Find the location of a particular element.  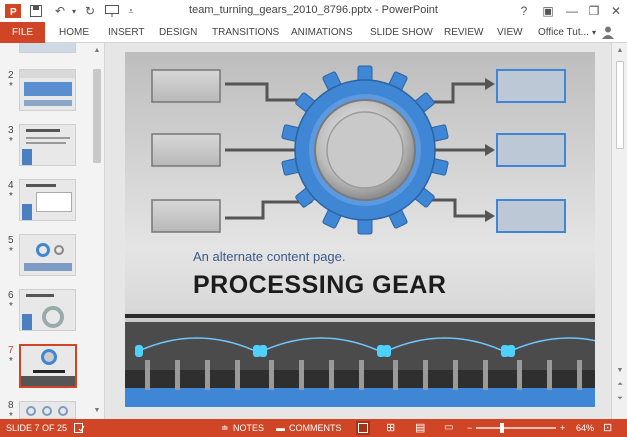

close-button: ✕ is located at coordinates (616, 11).